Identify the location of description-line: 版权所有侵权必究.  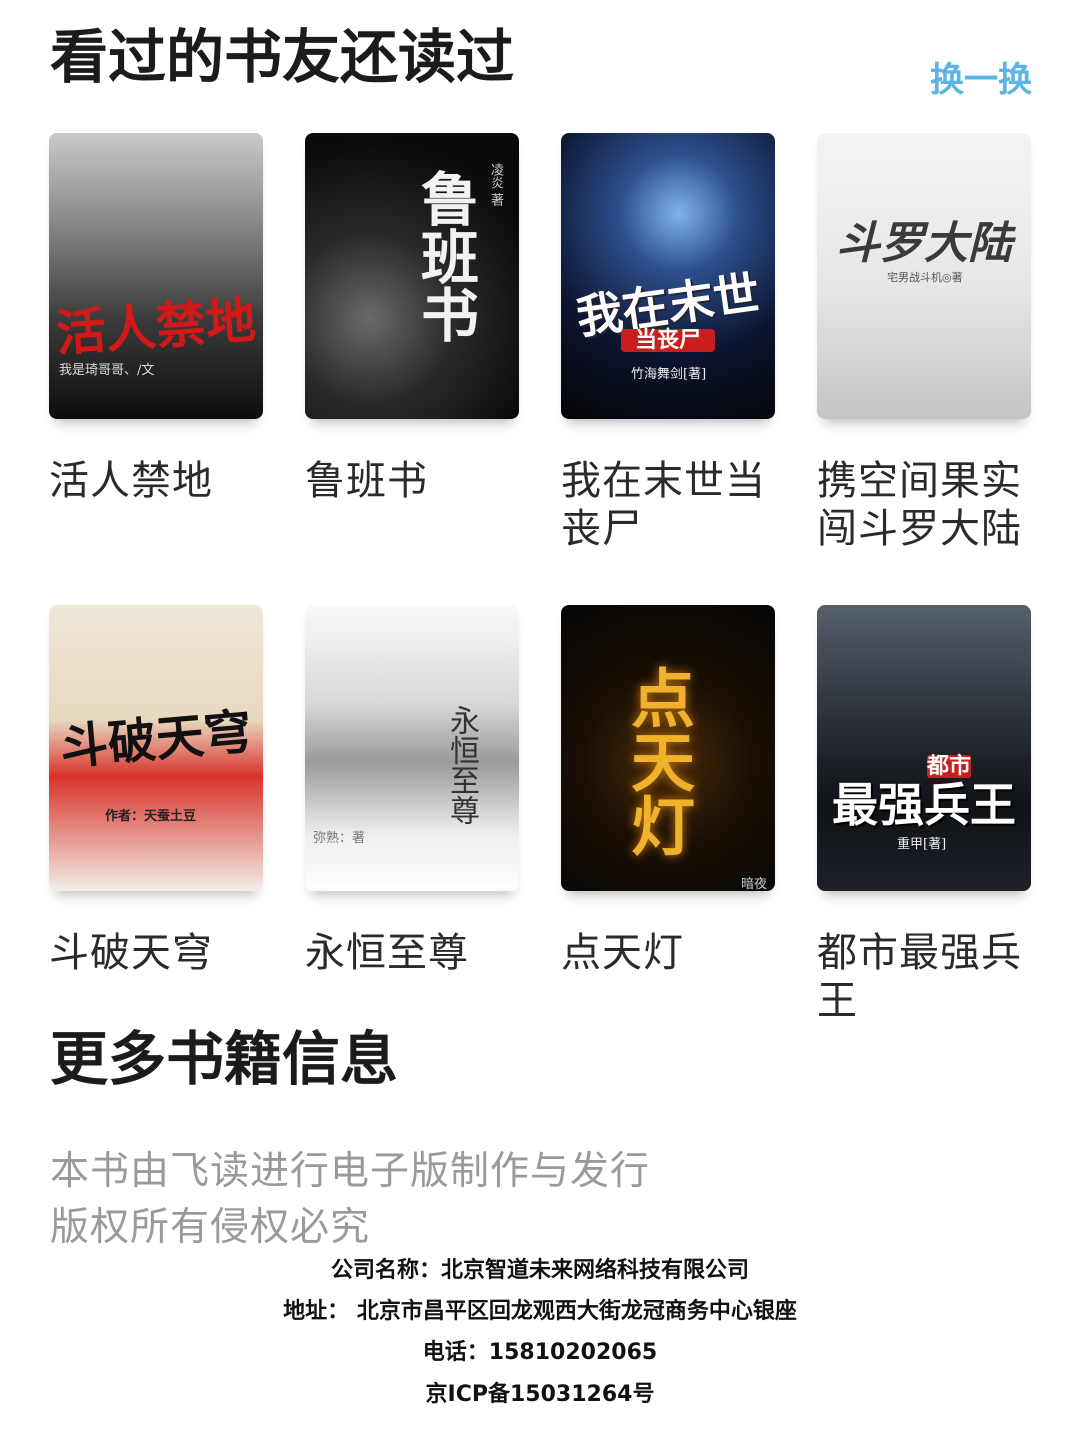
(210, 1227).